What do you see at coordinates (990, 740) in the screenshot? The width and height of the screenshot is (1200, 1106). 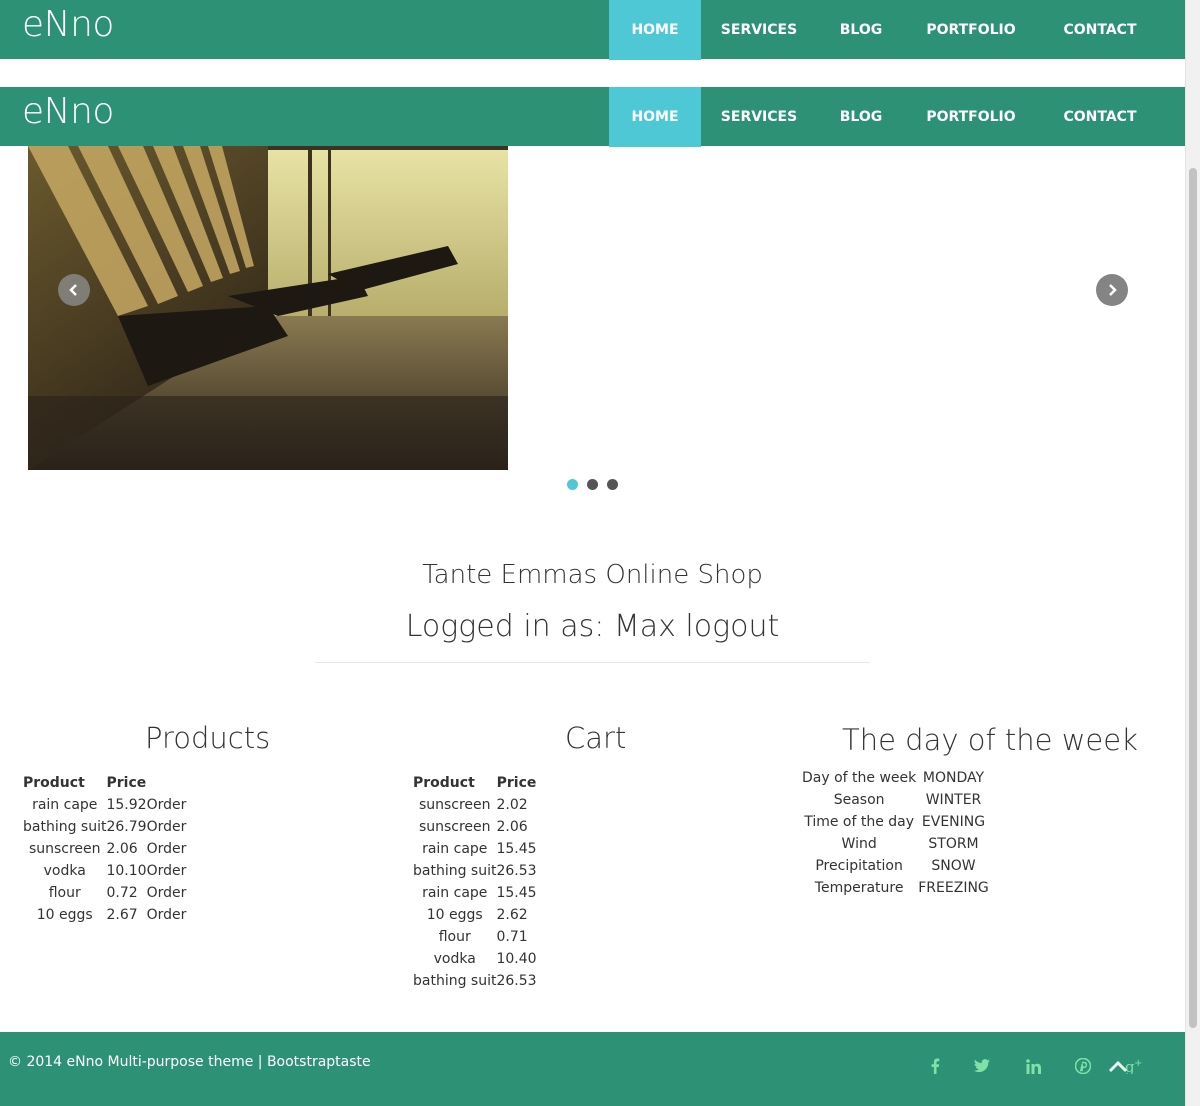 I see `week-title: The day of the week` at bounding box center [990, 740].